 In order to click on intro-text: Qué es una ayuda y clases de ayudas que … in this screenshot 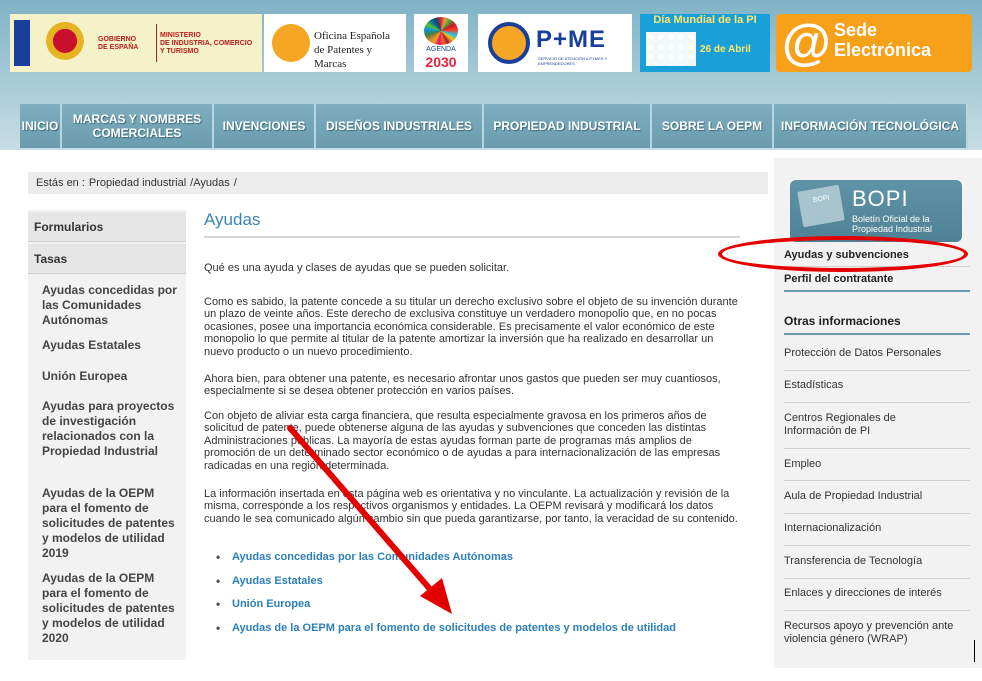, I will do `click(357, 268)`.